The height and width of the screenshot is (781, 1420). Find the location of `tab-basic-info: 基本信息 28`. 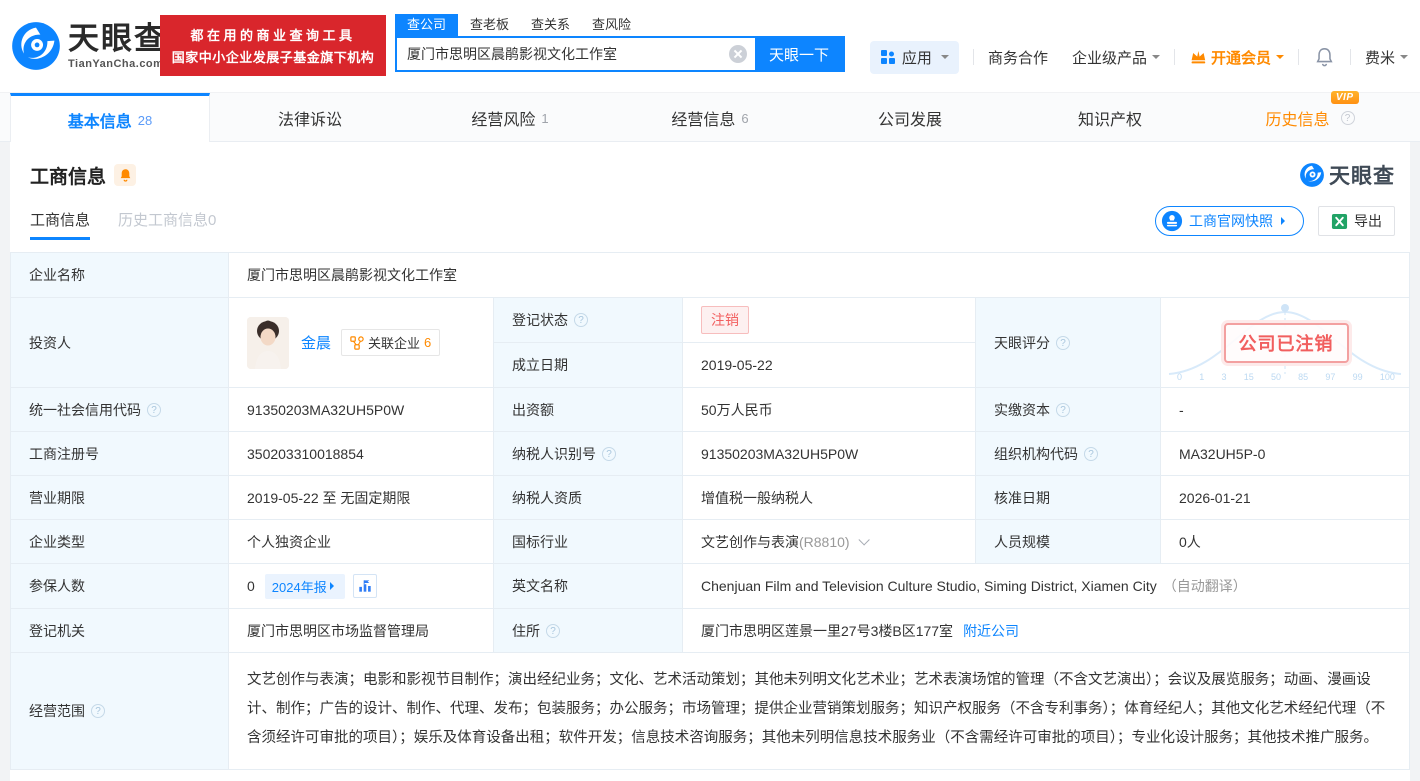

tab-basic-info: 基本信息 28 is located at coordinates (110, 118).